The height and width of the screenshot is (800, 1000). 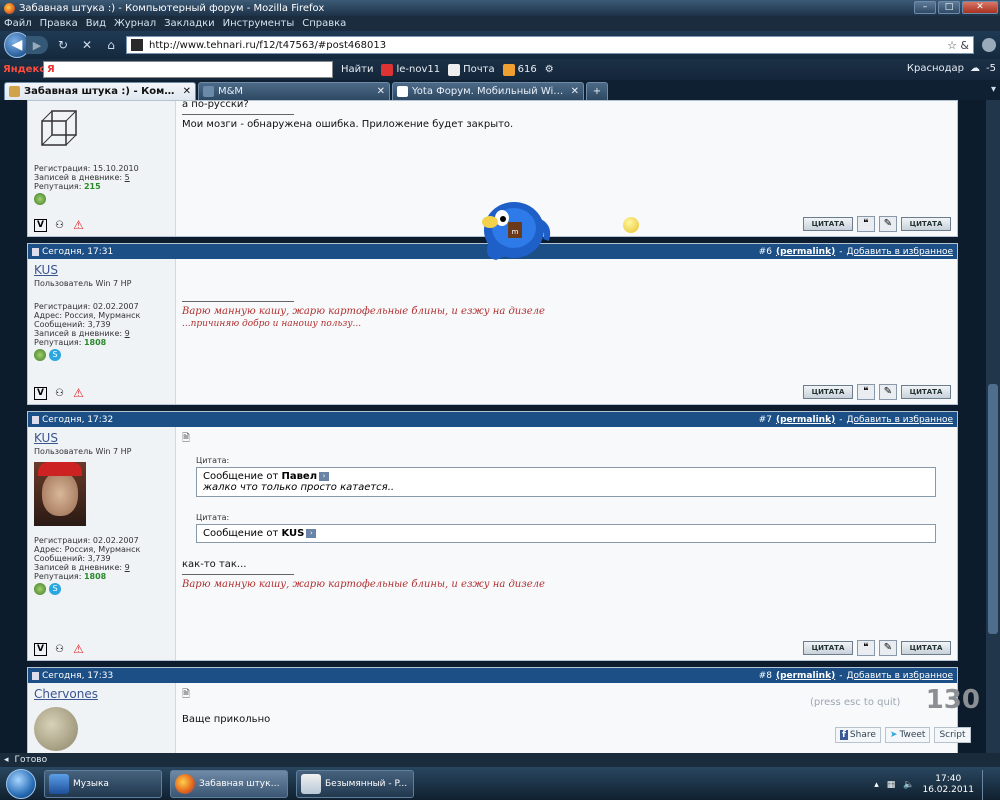 I want to click on menu-file: Файл, so click(x=18, y=23).